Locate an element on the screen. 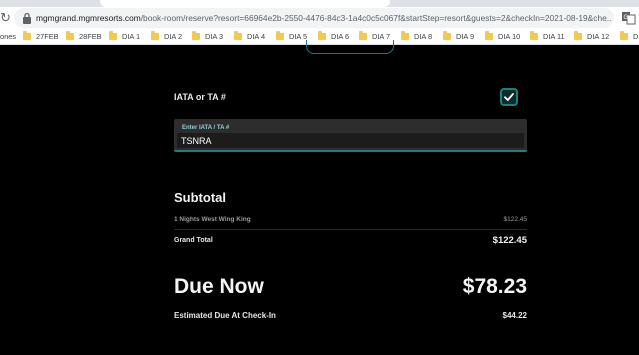 This screenshot has height=355, width=639. bookmark-folder-dia-1: DIA 1 is located at coordinates (124, 36).